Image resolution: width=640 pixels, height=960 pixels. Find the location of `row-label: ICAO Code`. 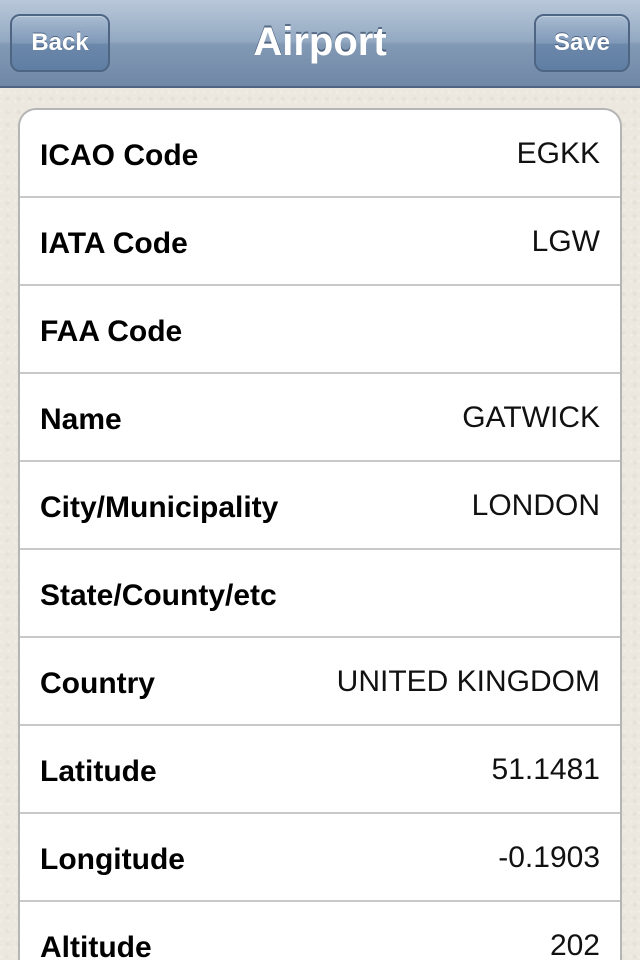

row-label: ICAO Code is located at coordinates (119, 155).